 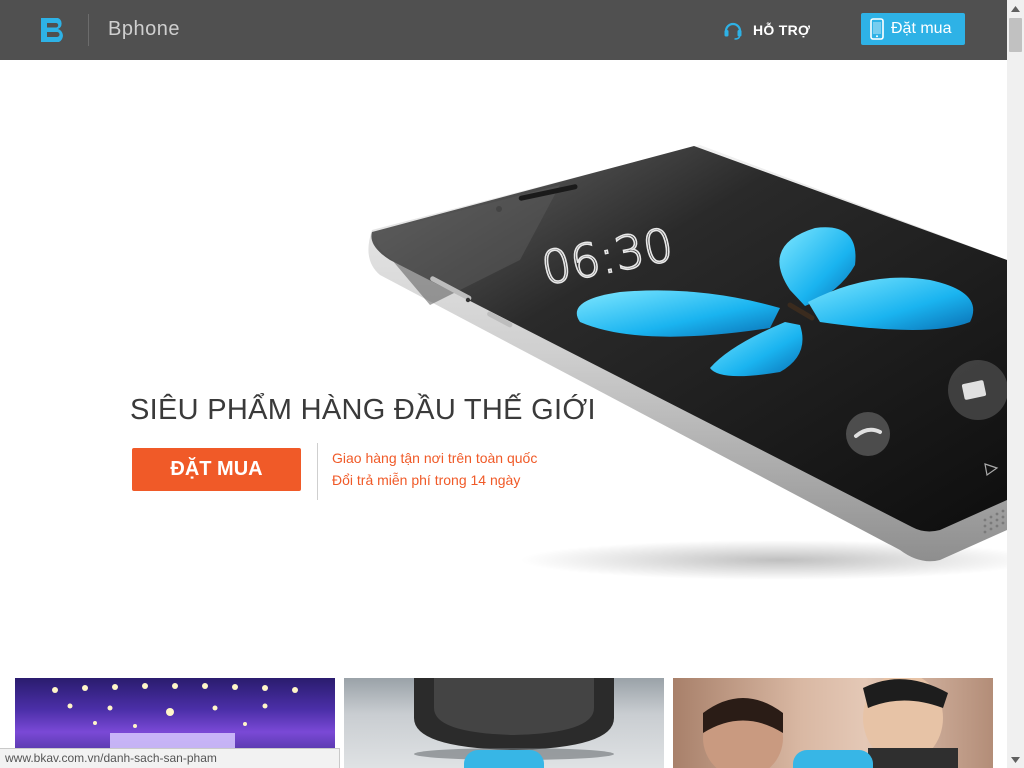 What do you see at coordinates (782, 30) in the screenshot?
I see `support-label: HỖ TRỢ` at bounding box center [782, 30].